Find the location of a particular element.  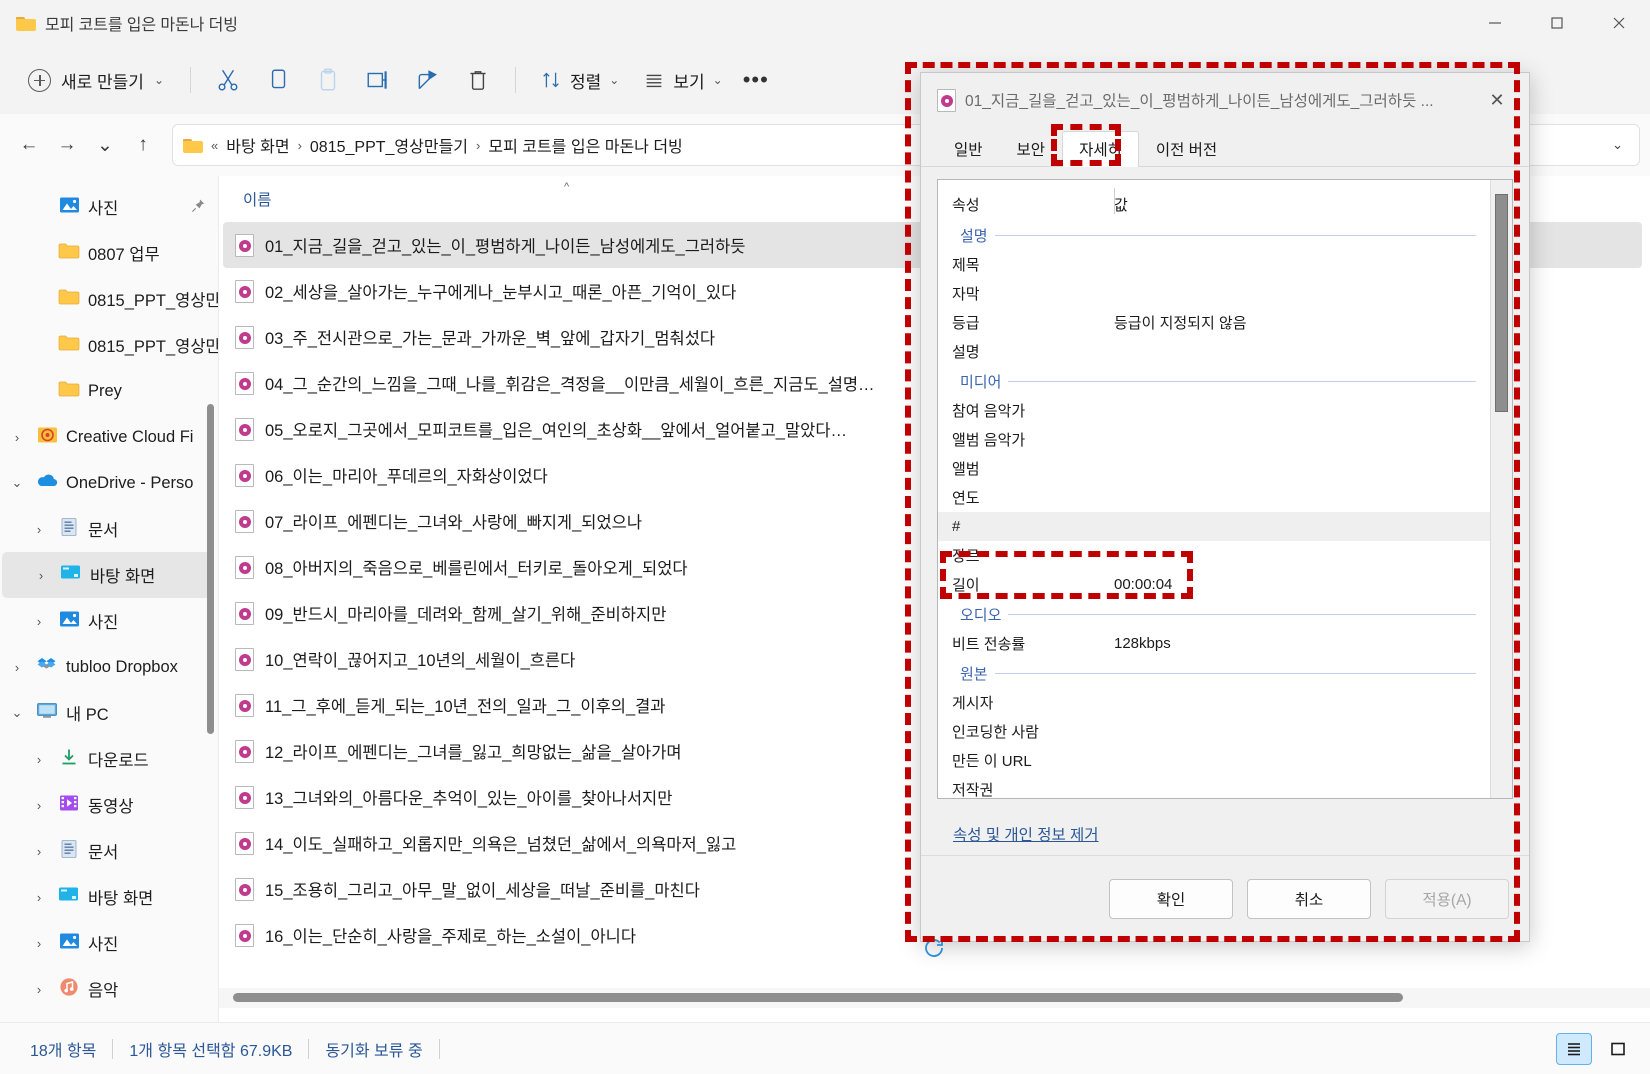

up-button: ↑ is located at coordinates (143, 145).